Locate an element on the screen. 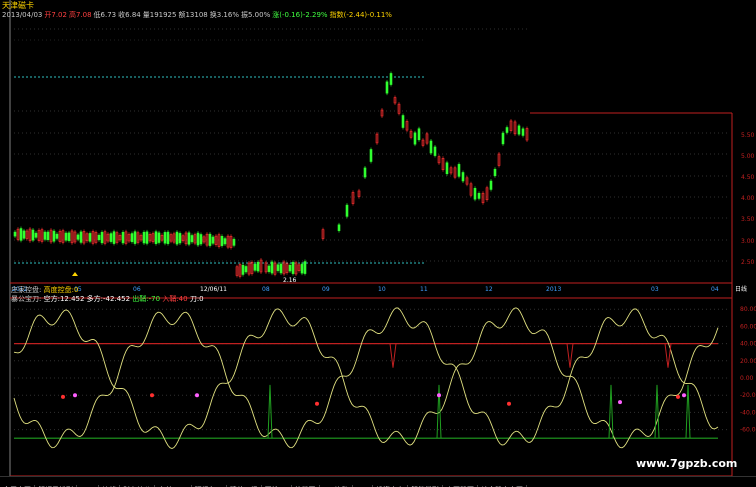 The image size is (756, 487). corner-label: 日线 is located at coordinates (741, 289).